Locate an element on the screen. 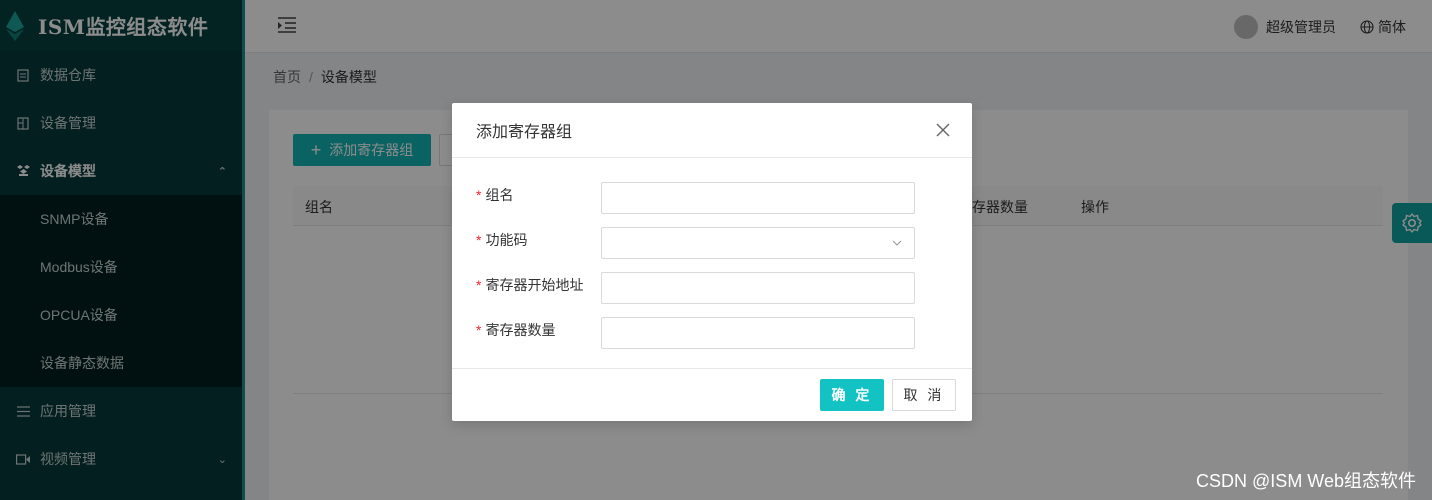 Image resolution: width=1432 pixels, height=500 pixels. form-row-group-name: * 组名 is located at coordinates (711, 198).